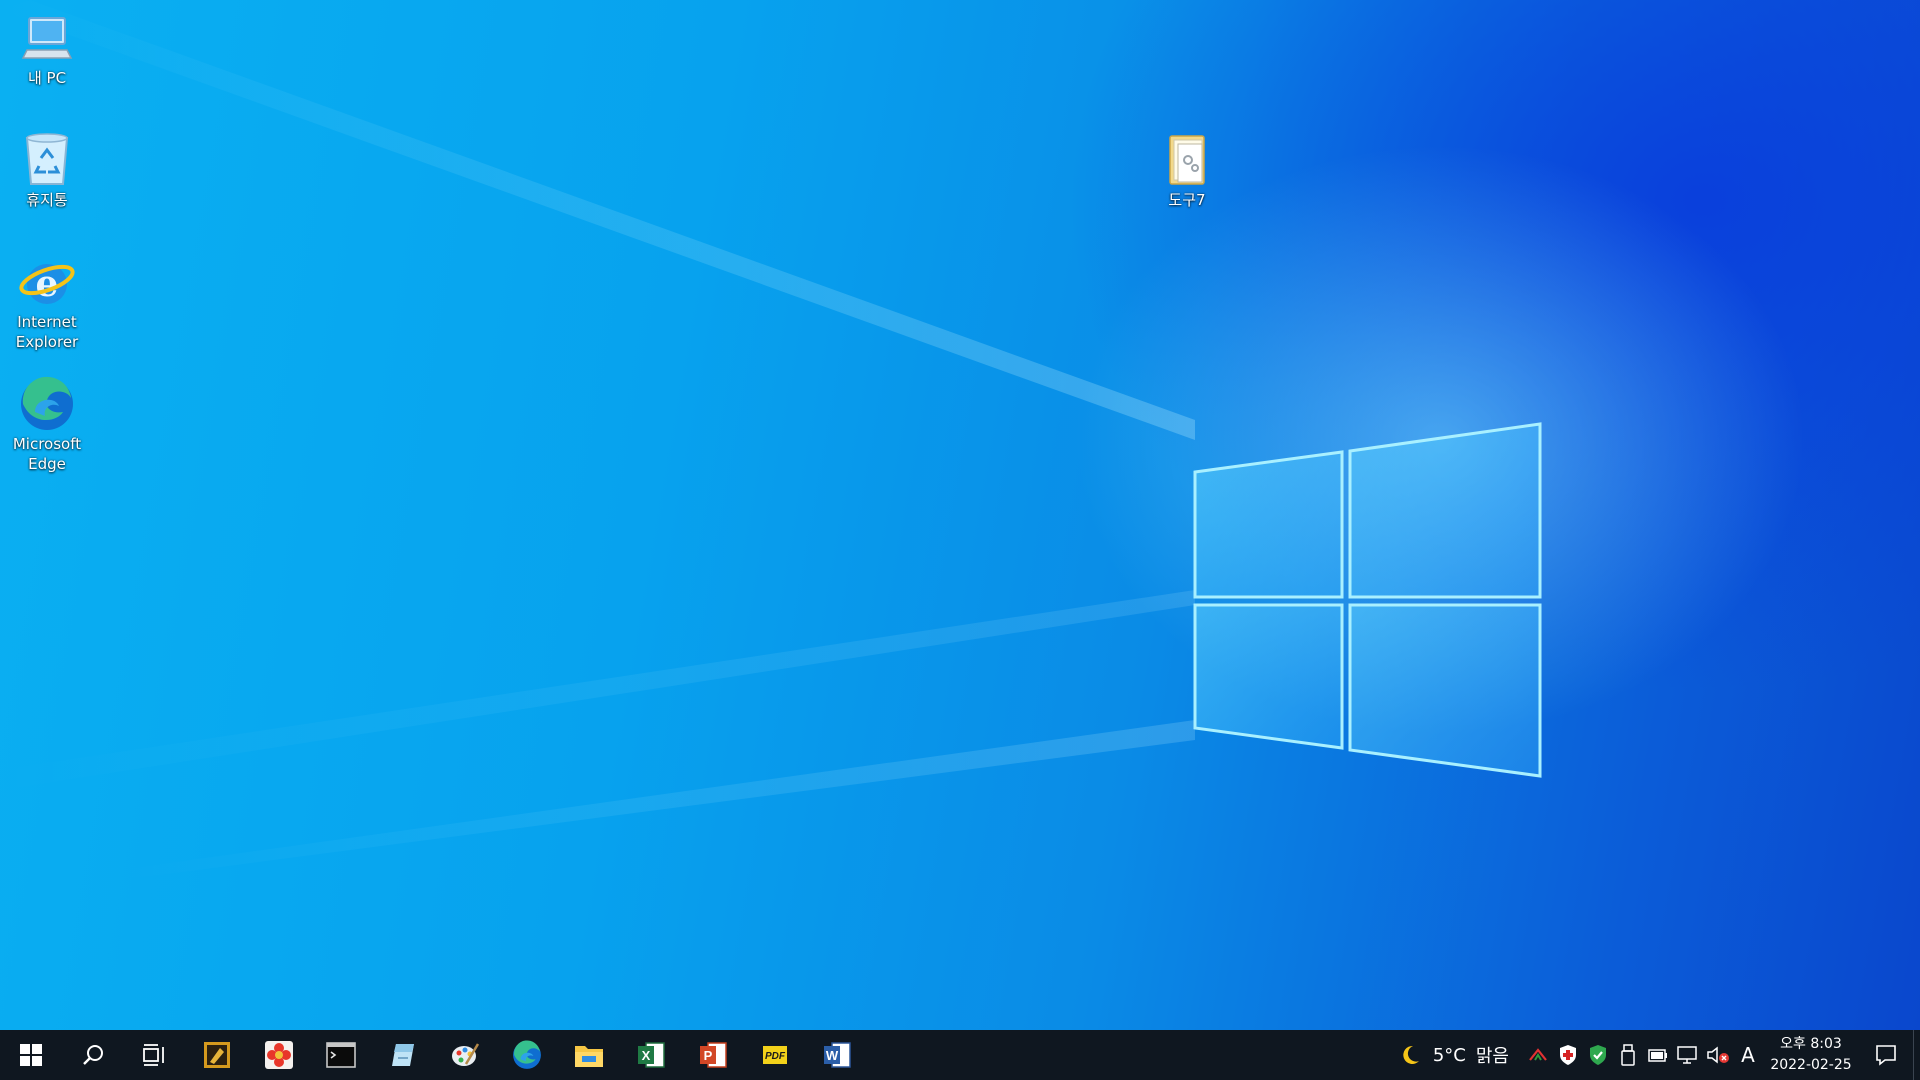 The height and width of the screenshot is (1080, 1920). I want to click on pdf-app-icon: PDF, so click(775, 1055).